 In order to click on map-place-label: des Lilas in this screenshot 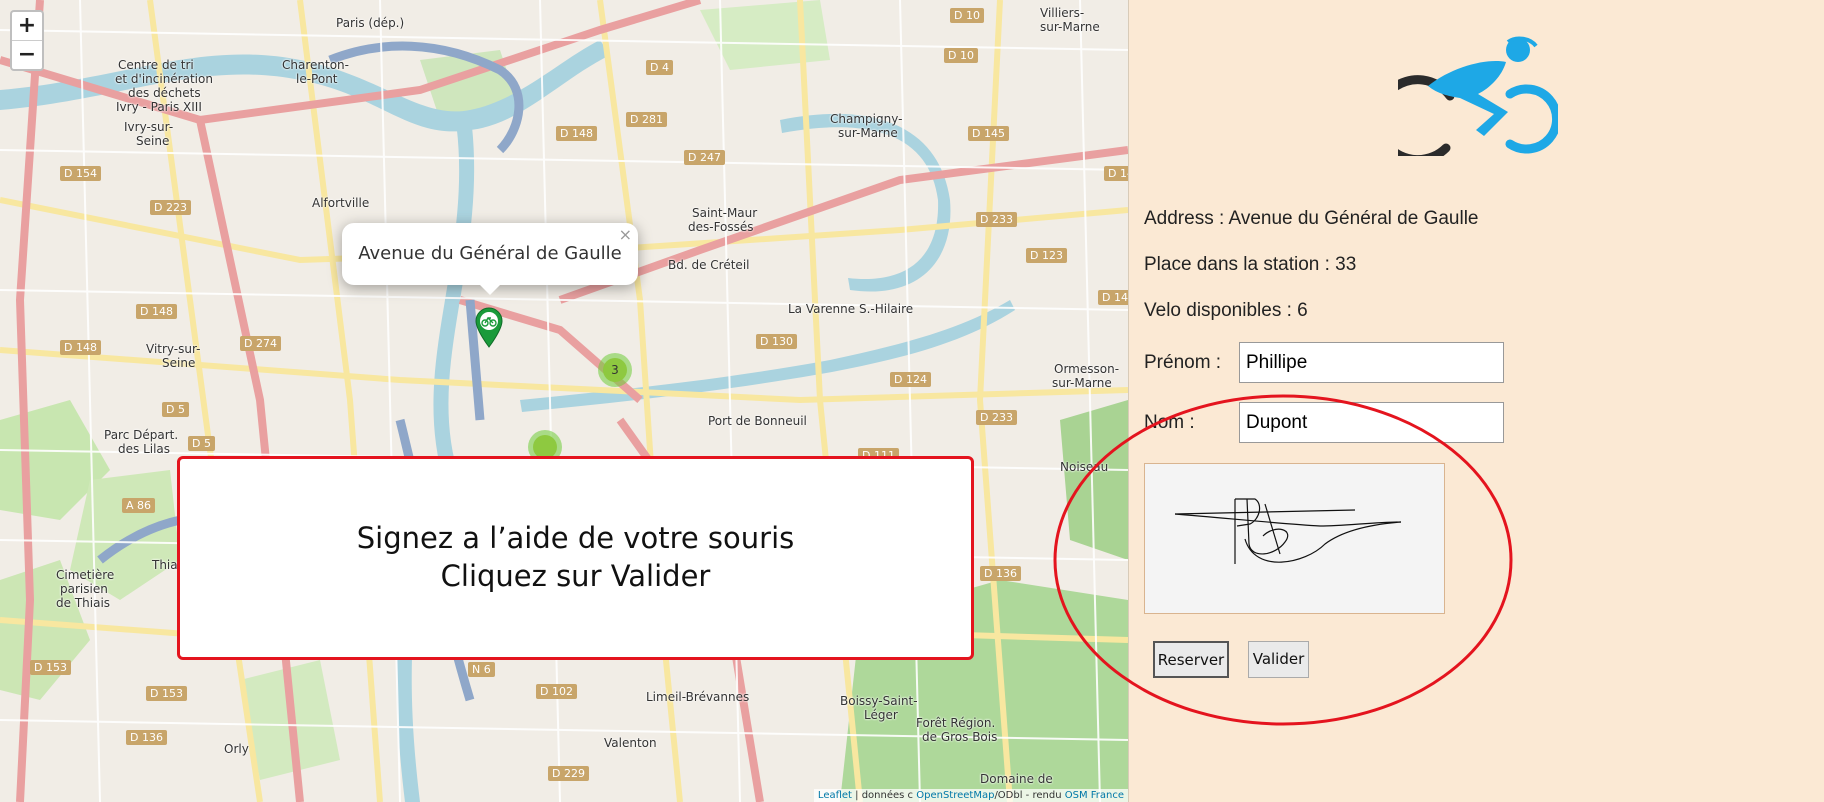, I will do `click(144, 449)`.